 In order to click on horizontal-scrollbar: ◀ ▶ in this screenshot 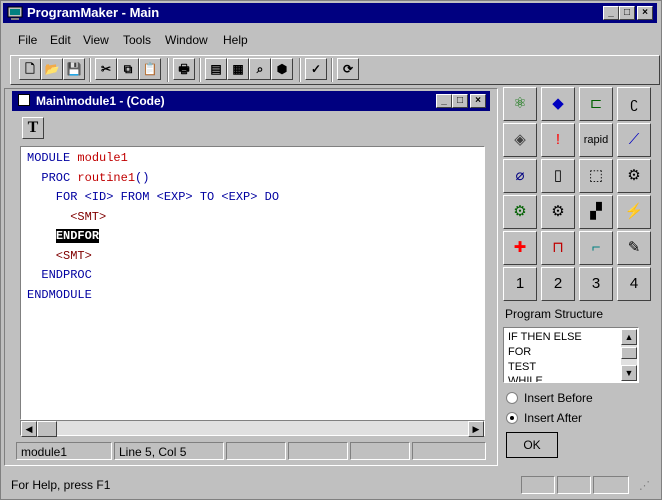, I will do `click(252, 428)`.